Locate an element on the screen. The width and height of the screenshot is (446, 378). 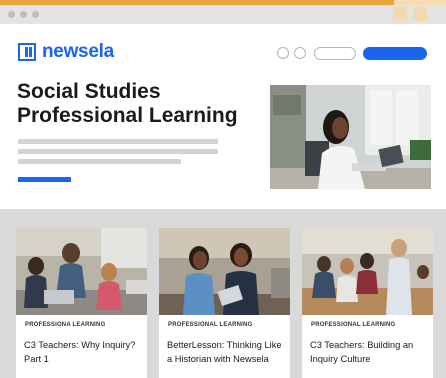
read-more-link is located at coordinates (44, 179).